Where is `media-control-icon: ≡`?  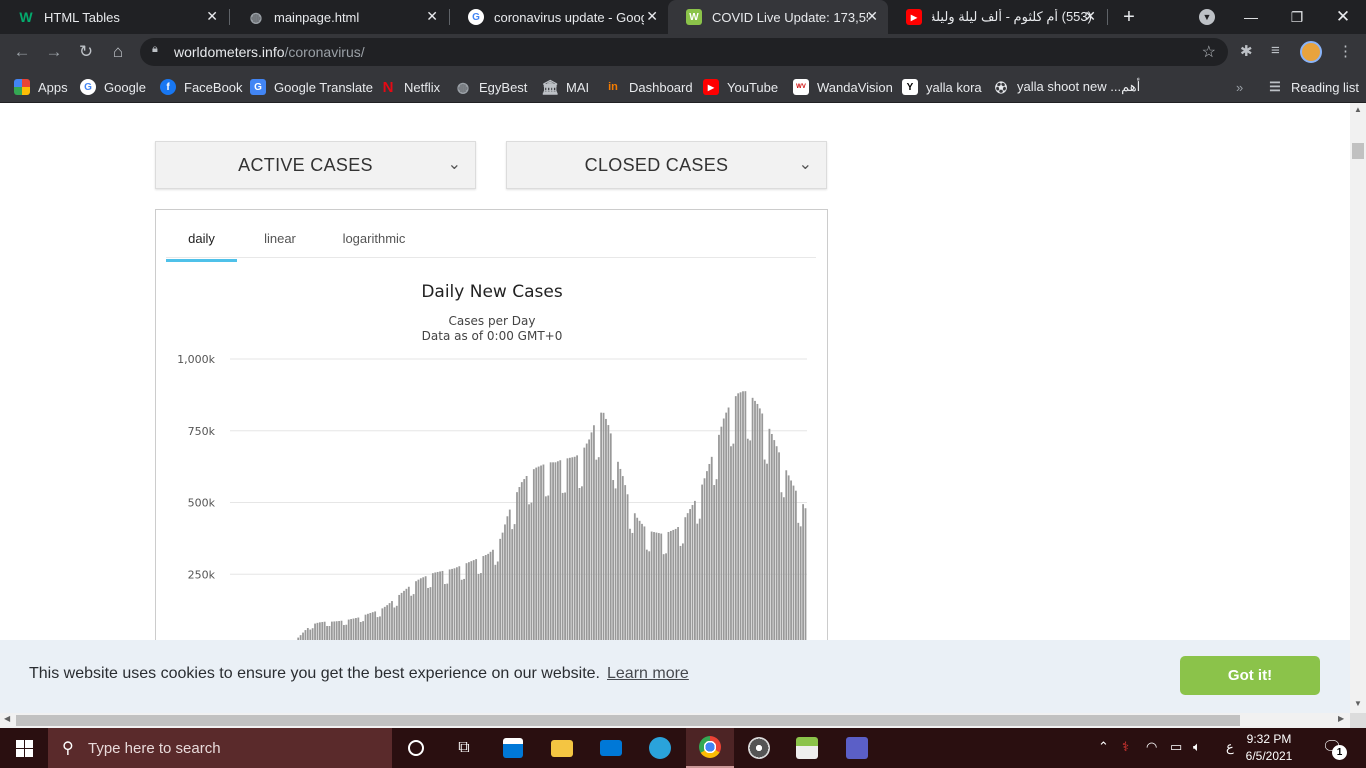 media-control-icon: ≡ is located at coordinates (1275, 50).